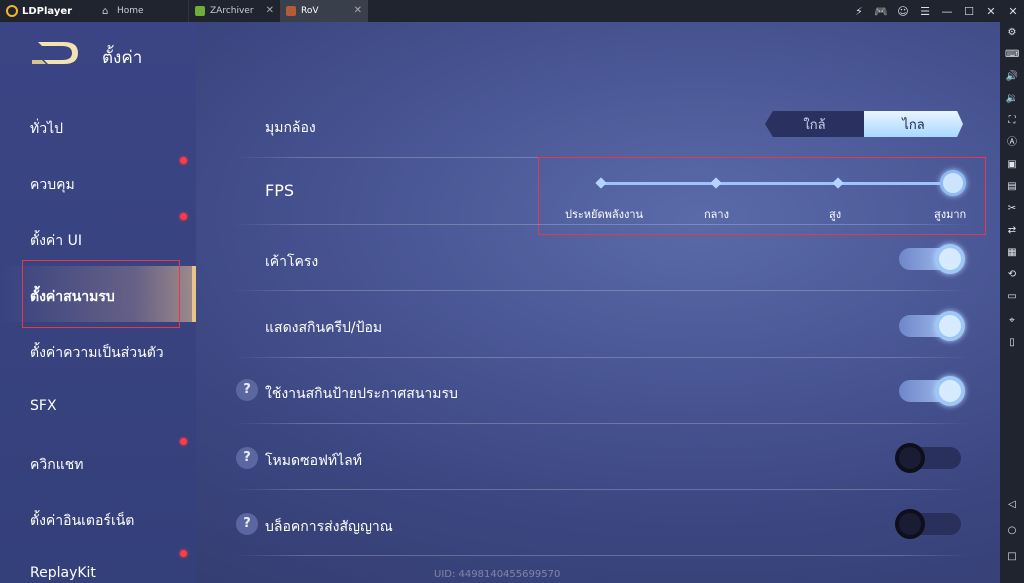 The width and height of the screenshot is (1024, 583). What do you see at coordinates (1012, 557) in the screenshot?
I see `recent-icon: □` at bounding box center [1012, 557].